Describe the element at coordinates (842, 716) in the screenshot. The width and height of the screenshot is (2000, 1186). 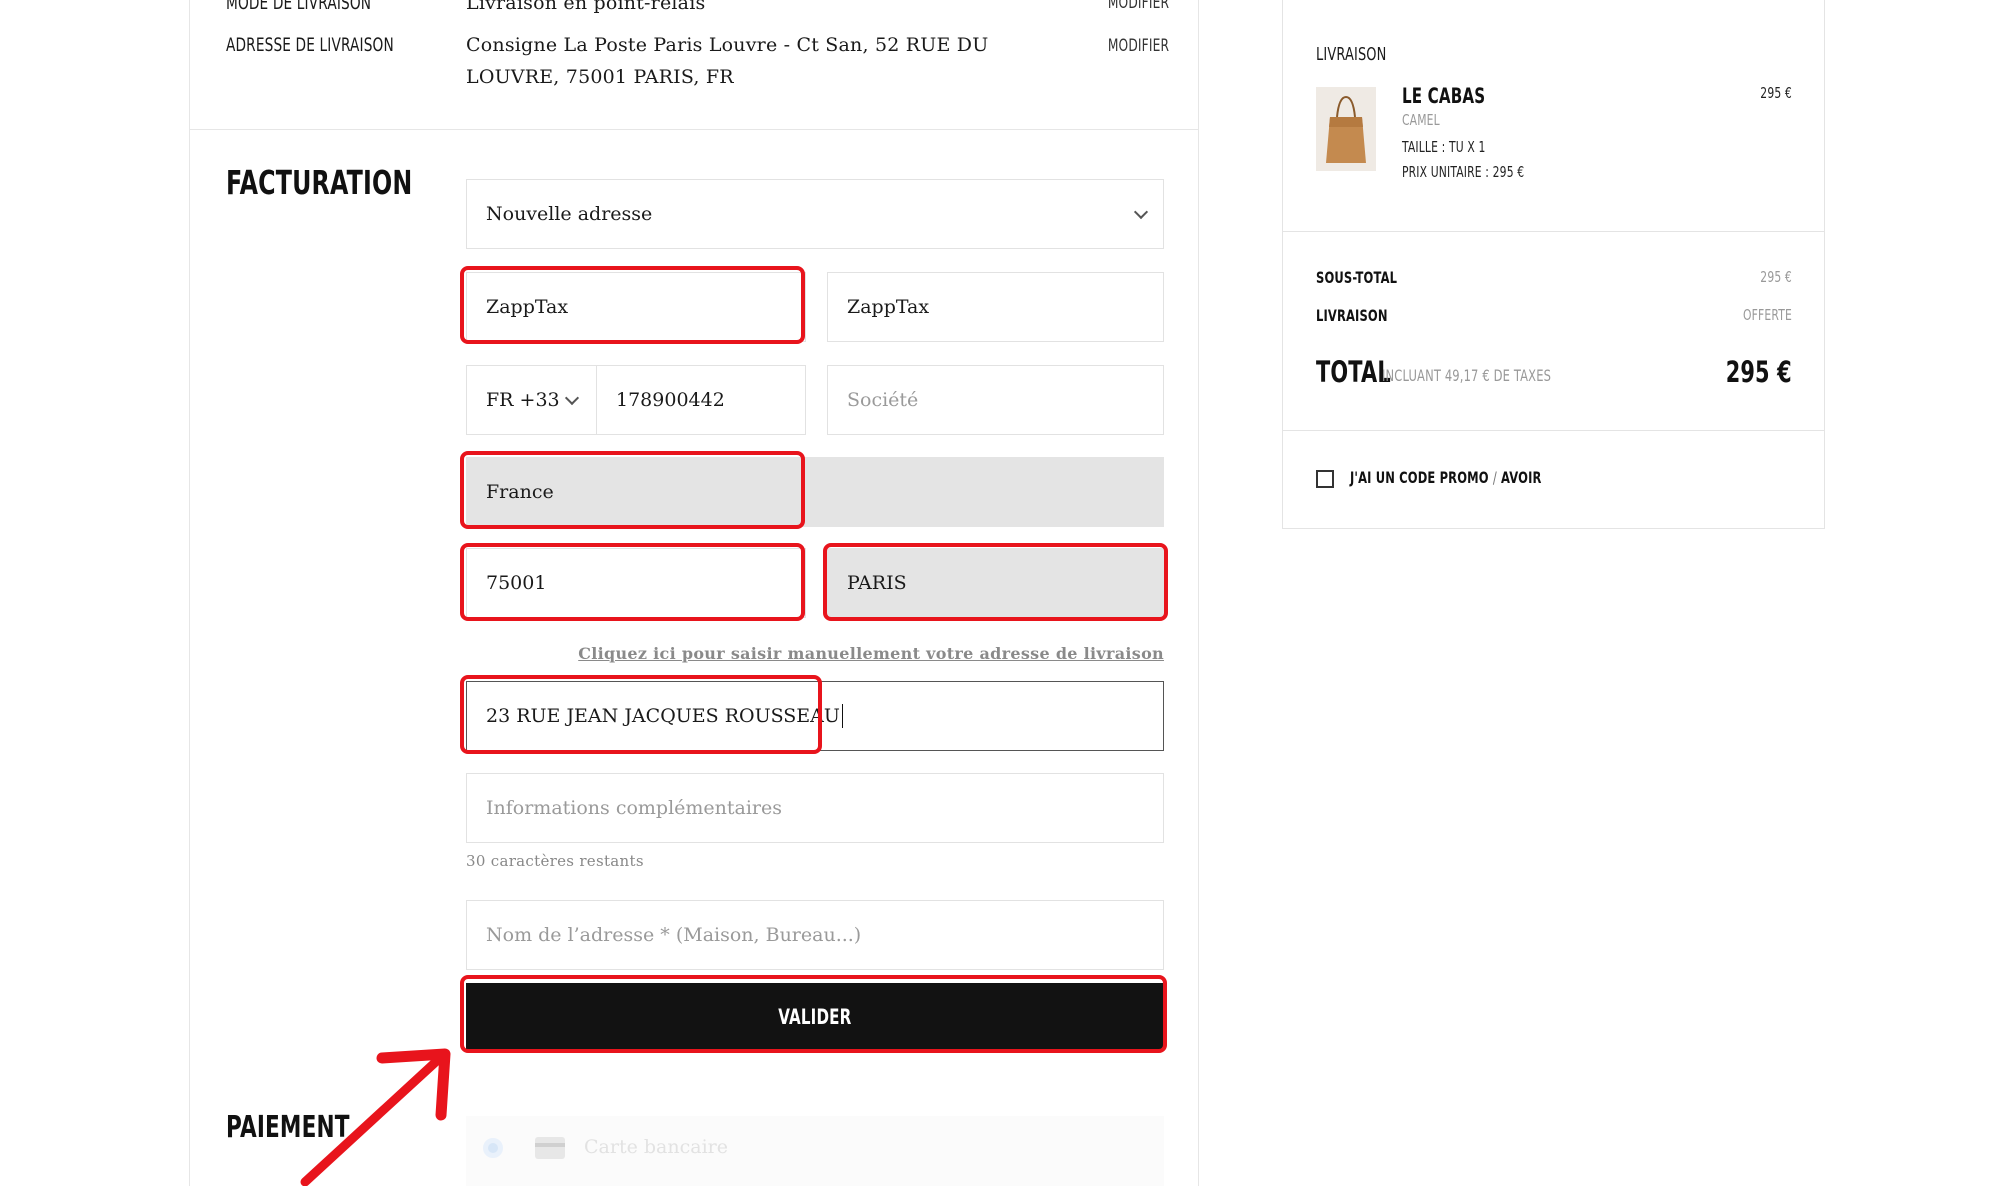
I see `text-cursor` at that location.